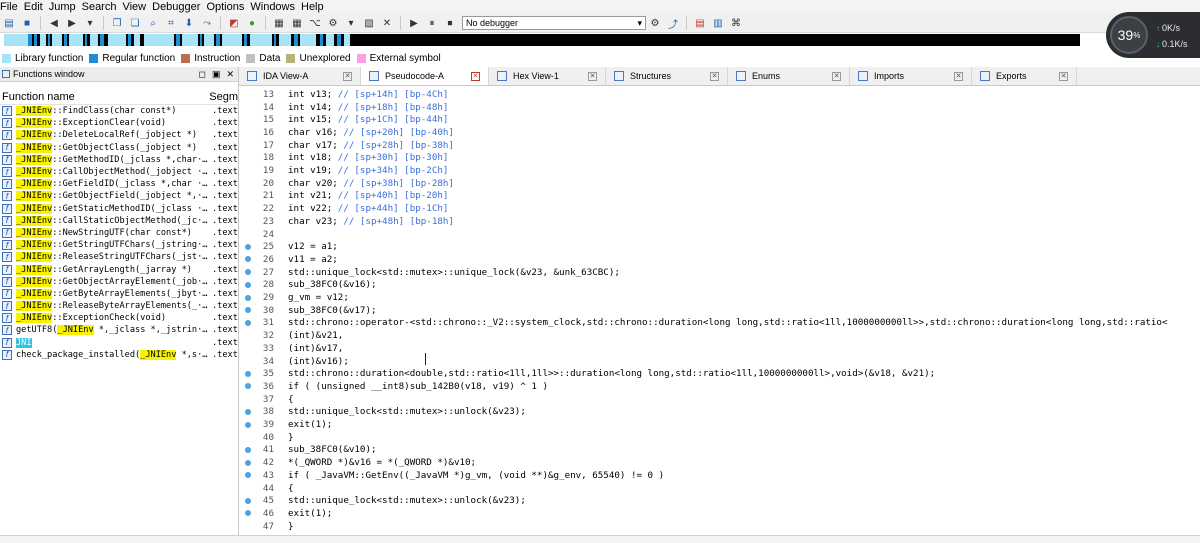 The width and height of the screenshot is (1200, 543). What do you see at coordinates (450, 23) in the screenshot?
I see `stop-icon: ⏹` at bounding box center [450, 23].